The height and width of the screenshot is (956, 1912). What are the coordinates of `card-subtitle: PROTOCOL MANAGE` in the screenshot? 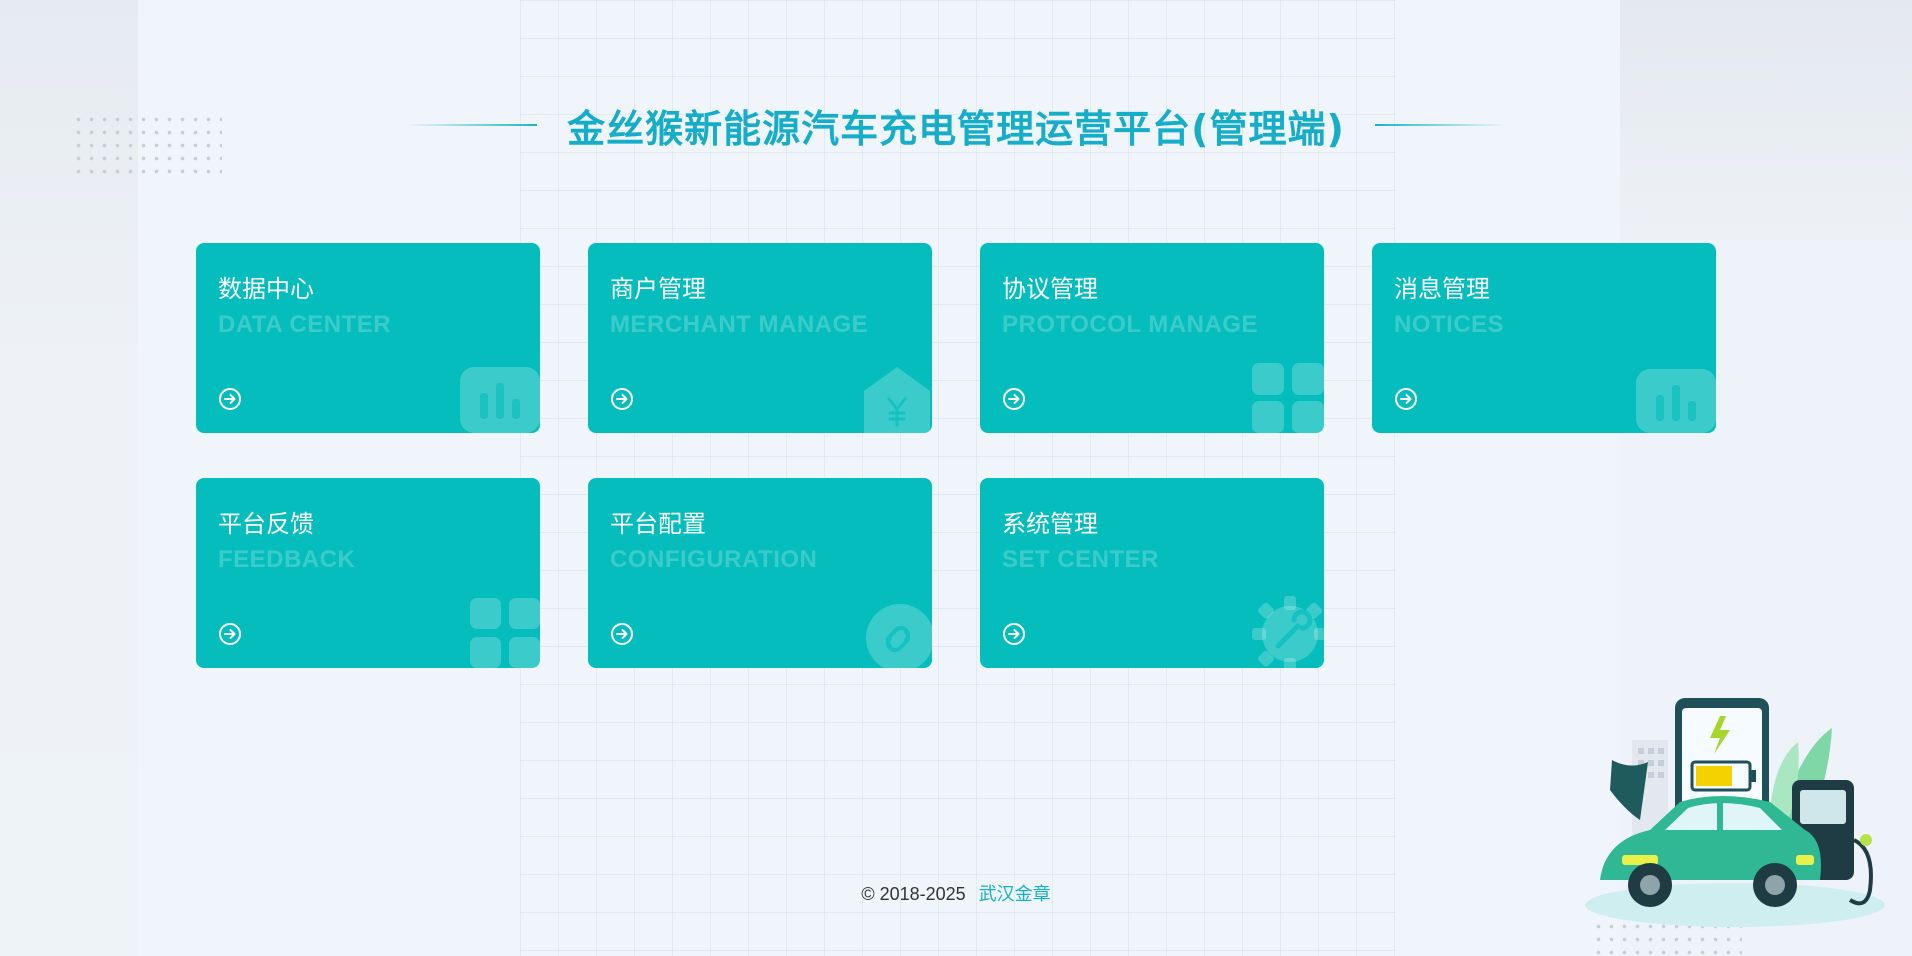 It's located at (1130, 324).